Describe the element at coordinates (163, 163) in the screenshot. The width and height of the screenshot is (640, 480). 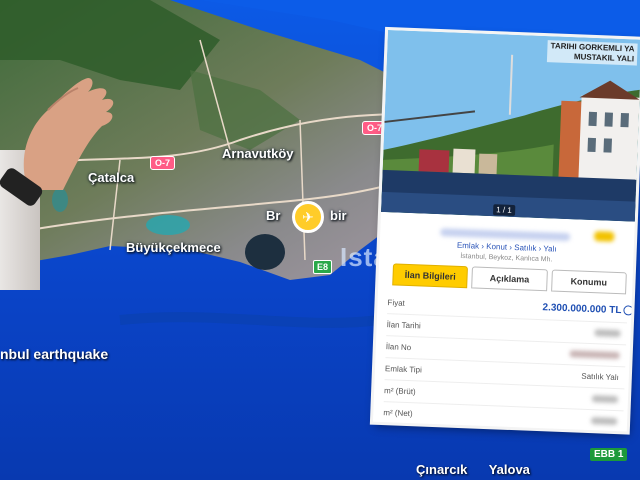
I see `road-badge-o7-left: O-7` at that location.